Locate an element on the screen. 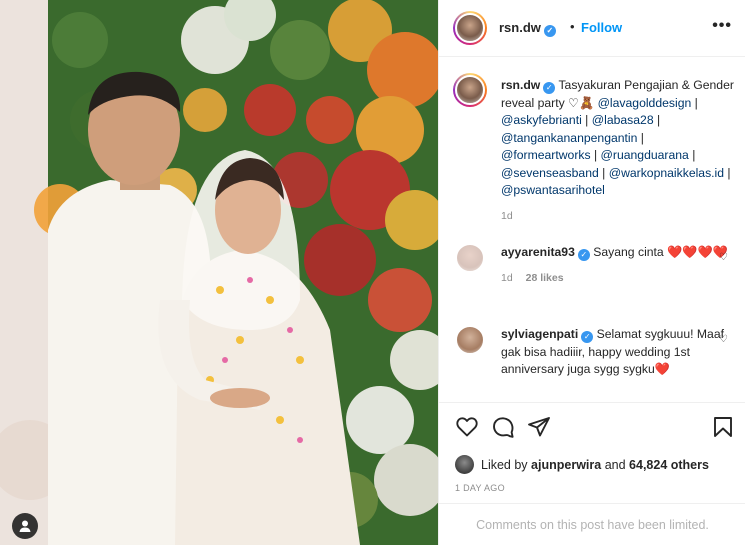  comment-meta: 1d 28 likes is located at coordinates (618, 279).